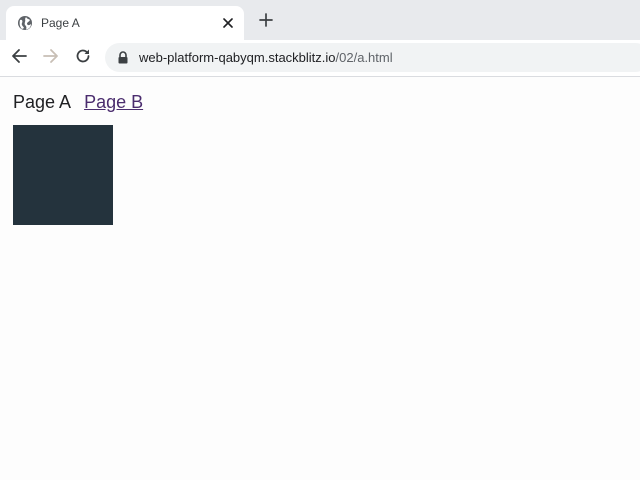 Image resolution: width=640 pixels, height=480 pixels. What do you see at coordinates (42, 102) in the screenshot?
I see `current-page-label: Page A` at bounding box center [42, 102].